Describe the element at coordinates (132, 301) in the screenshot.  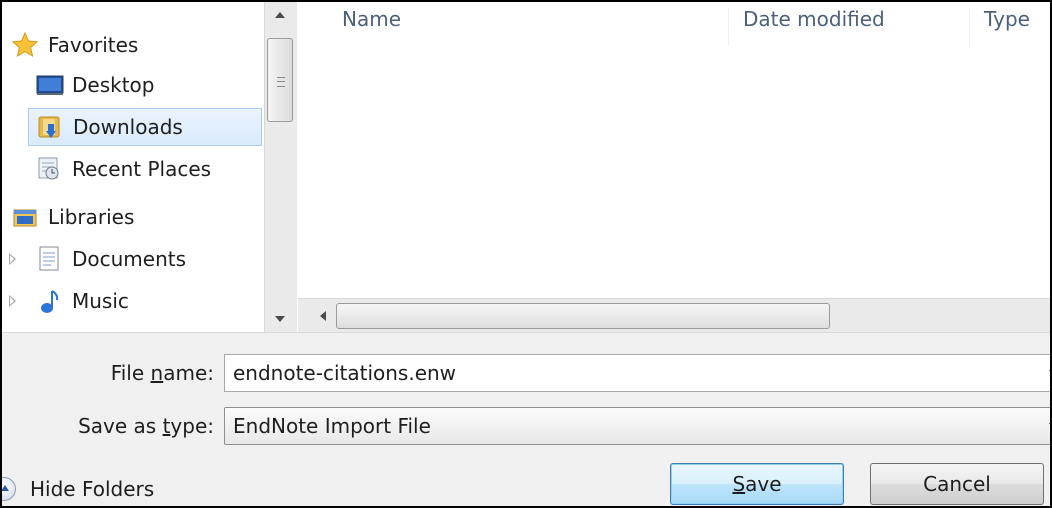
I see `nav-item-music: Music` at that location.